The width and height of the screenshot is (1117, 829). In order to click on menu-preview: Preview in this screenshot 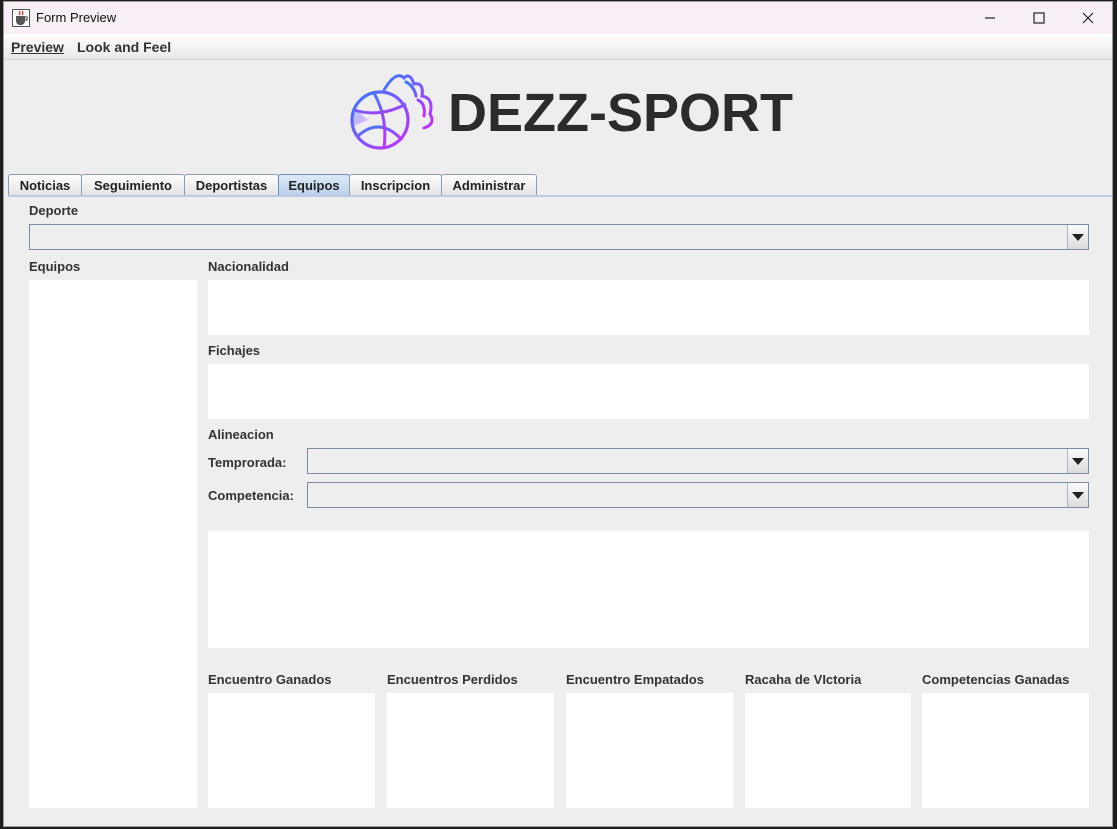, I will do `click(37, 47)`.